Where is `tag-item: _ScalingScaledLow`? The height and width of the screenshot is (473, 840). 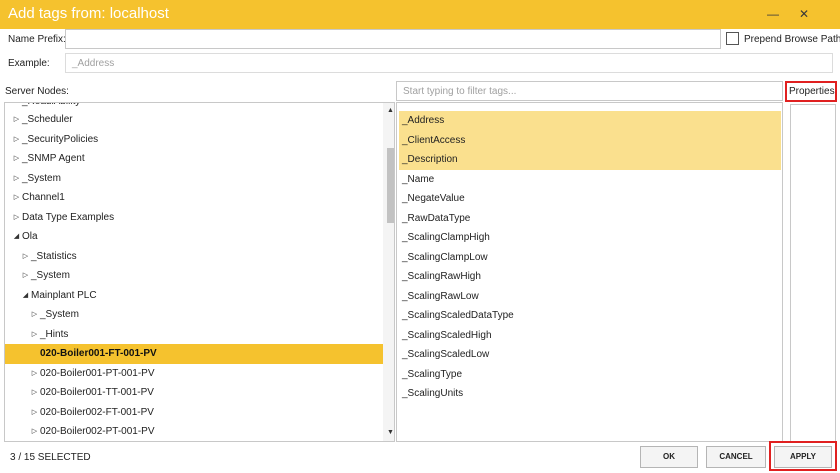 tag-item: _ScalingScaledLow is located at coordinates (590, 355).